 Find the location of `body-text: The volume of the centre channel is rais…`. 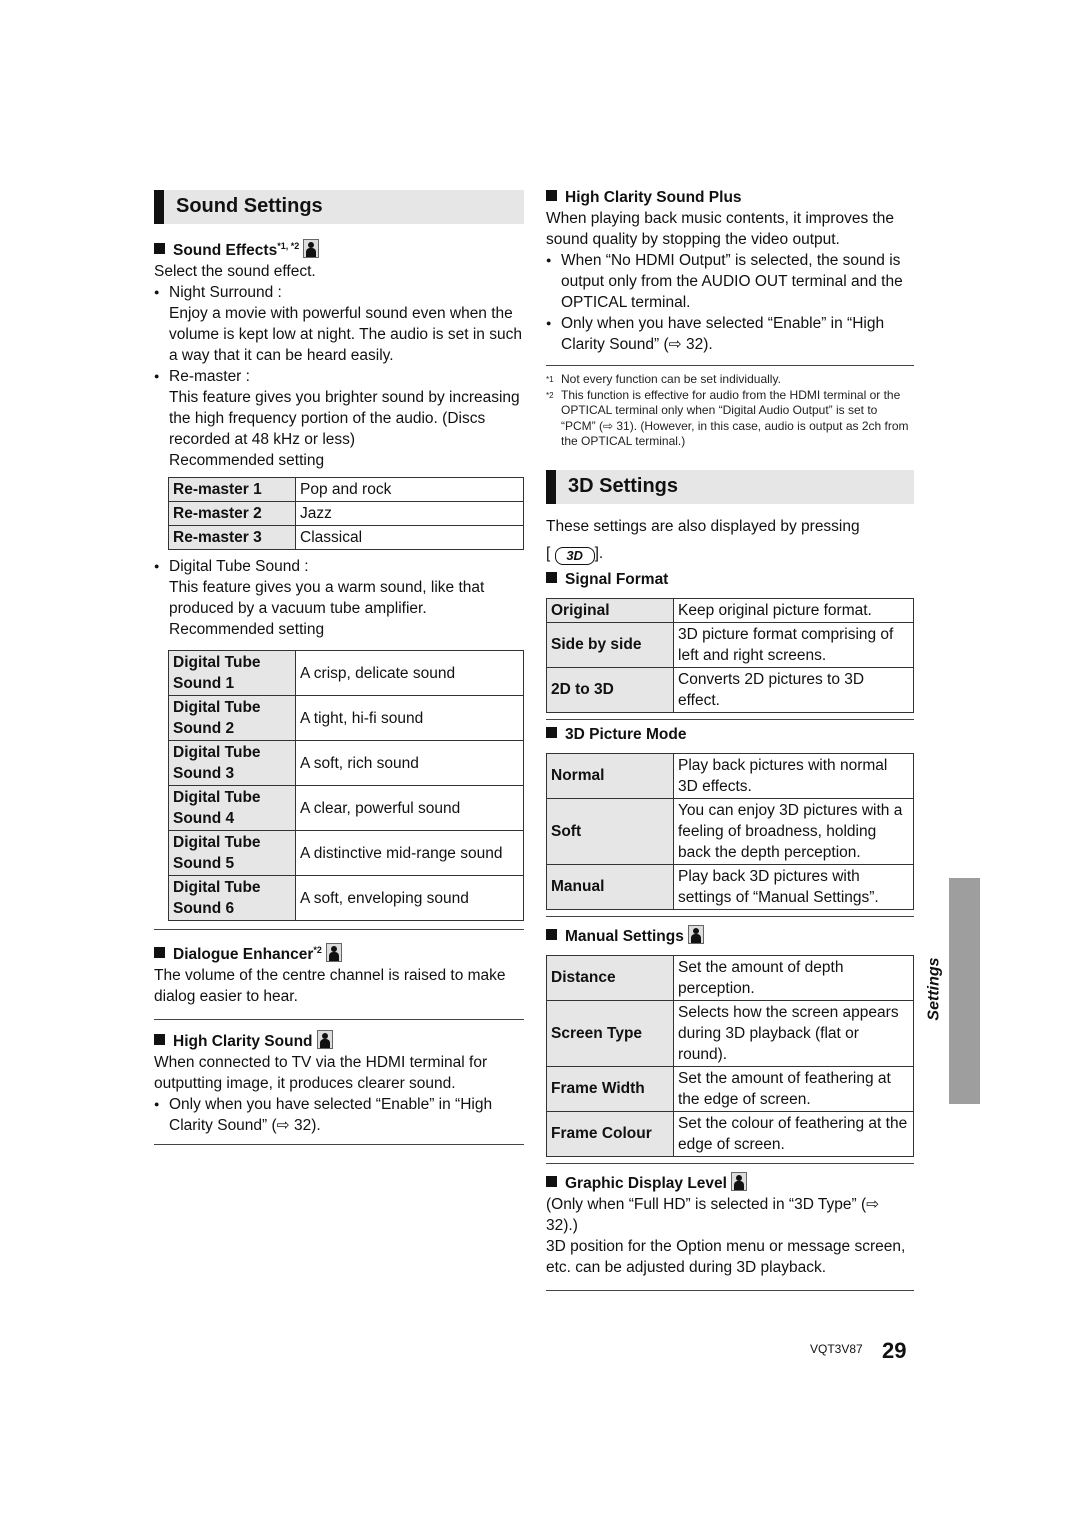

body-text: The volume of the centre channel is rais… is located at coordinates (330, 986).